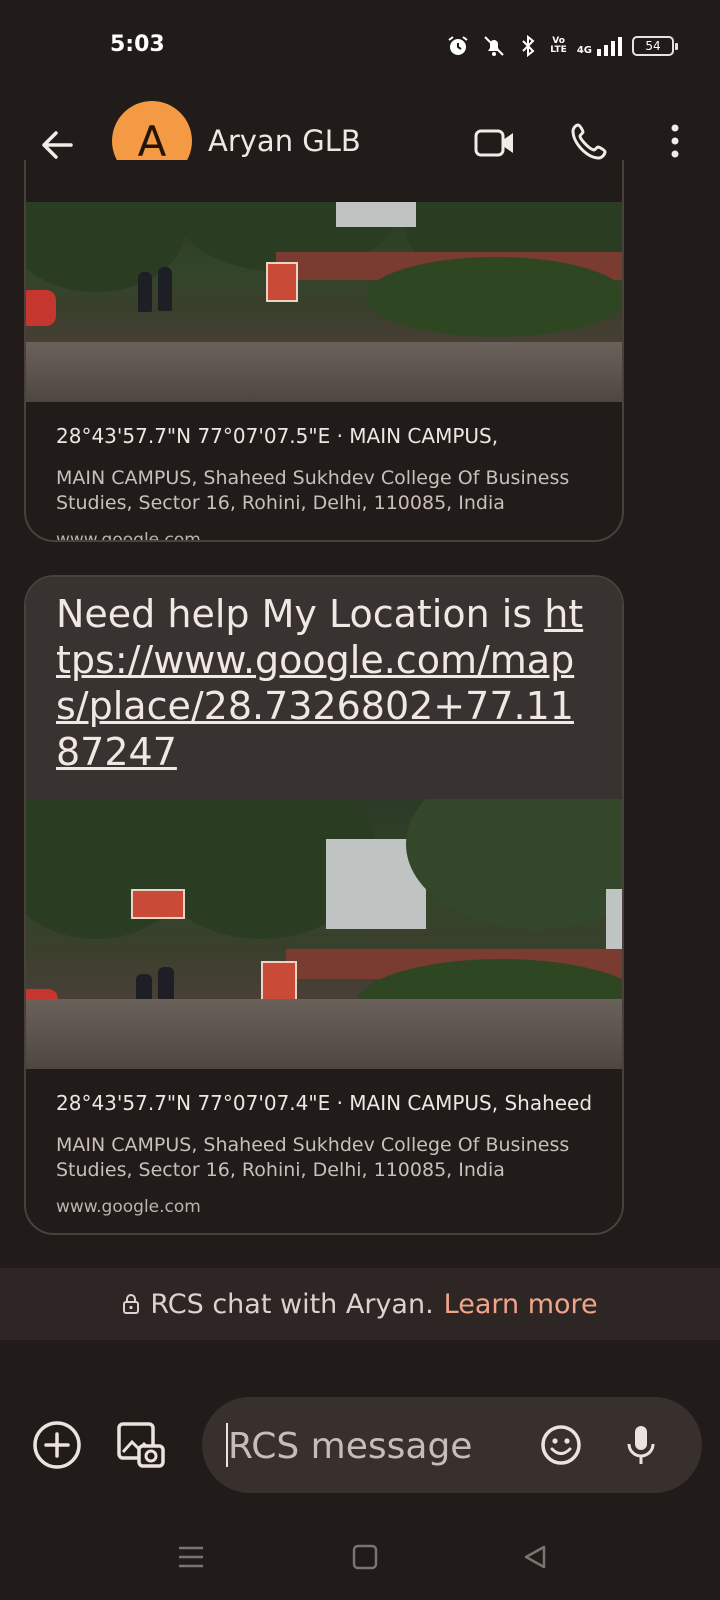 This screenshot has height=1600, width=720. What do you see at coordinates (584, 50) in the screenshot?
I see `network-type-label: 4G` at bounding box center [584, 50].